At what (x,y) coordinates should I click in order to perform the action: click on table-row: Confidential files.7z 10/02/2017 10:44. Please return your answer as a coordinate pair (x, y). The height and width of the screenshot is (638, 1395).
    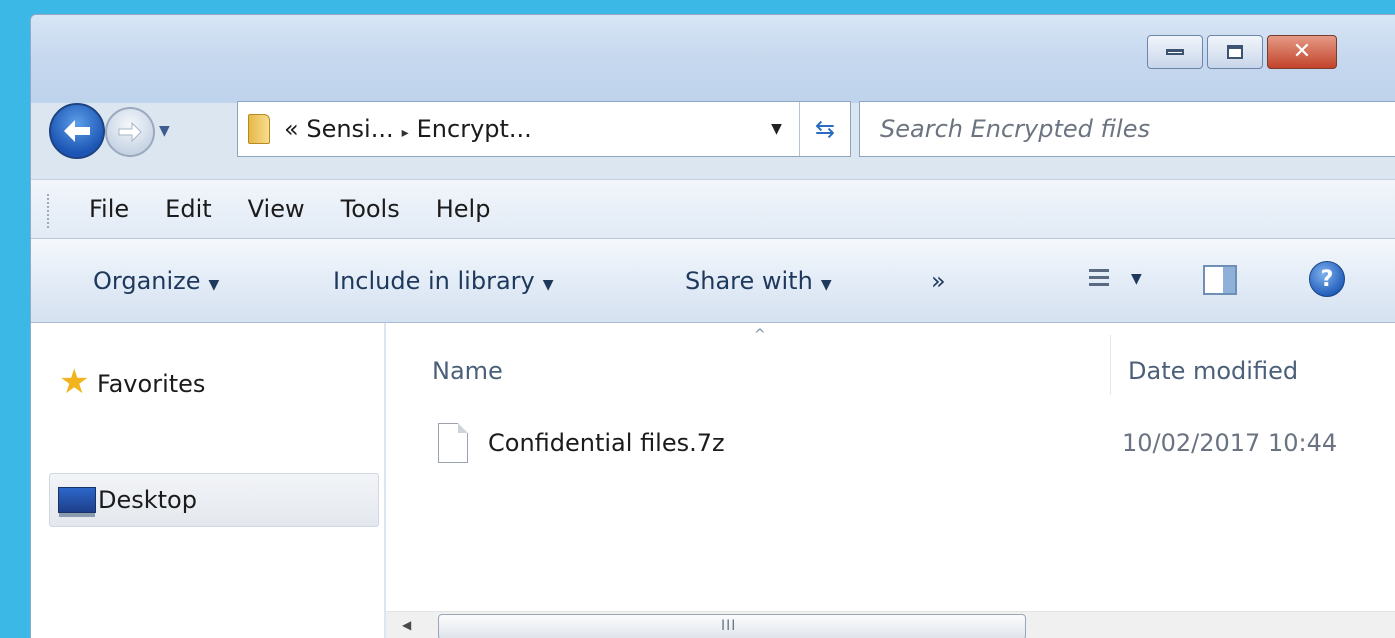
    Looking at the image, I should click on (915, 445).